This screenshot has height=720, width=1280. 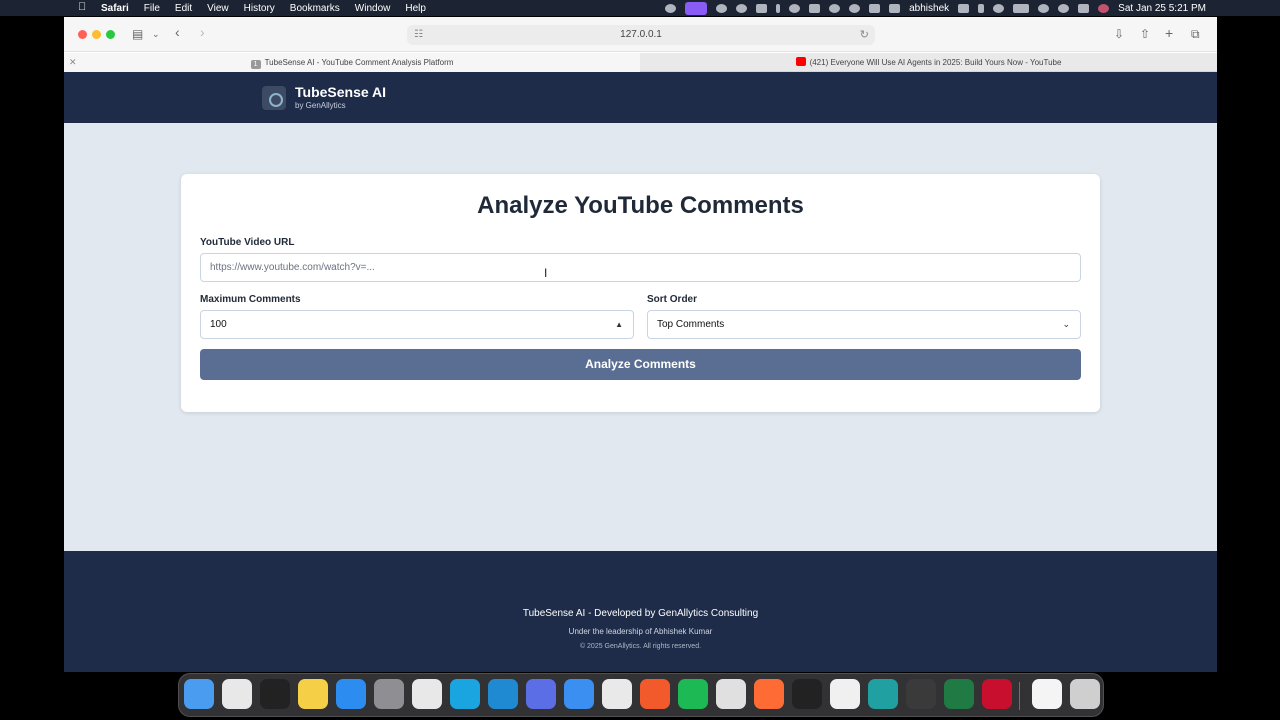 What do you see at coordinates (110, 34) in the screenshot?
I see `zoom-window-button` at bounding box center [110, 34].